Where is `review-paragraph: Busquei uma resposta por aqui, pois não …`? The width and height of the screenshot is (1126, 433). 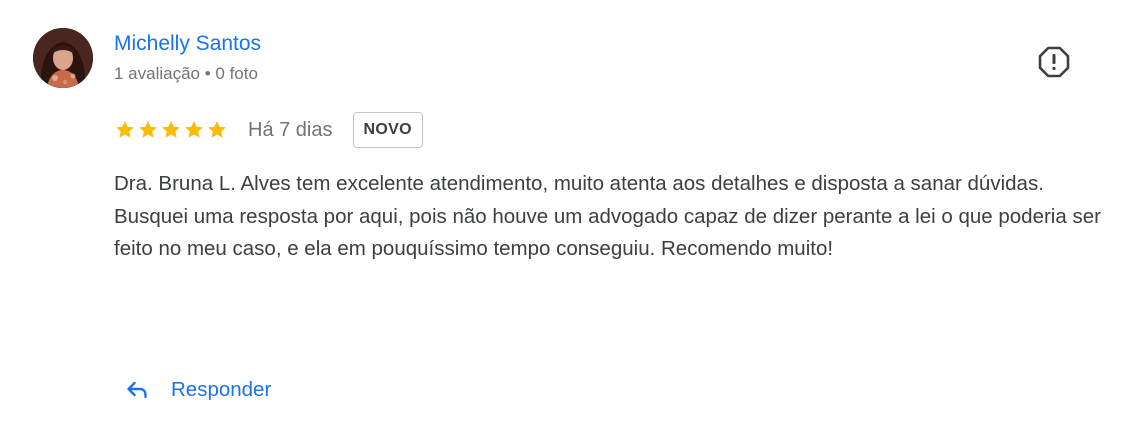 review-paragraph: Busquei uma resposta por aqui, pois não … is located at coordinates (607, 232).